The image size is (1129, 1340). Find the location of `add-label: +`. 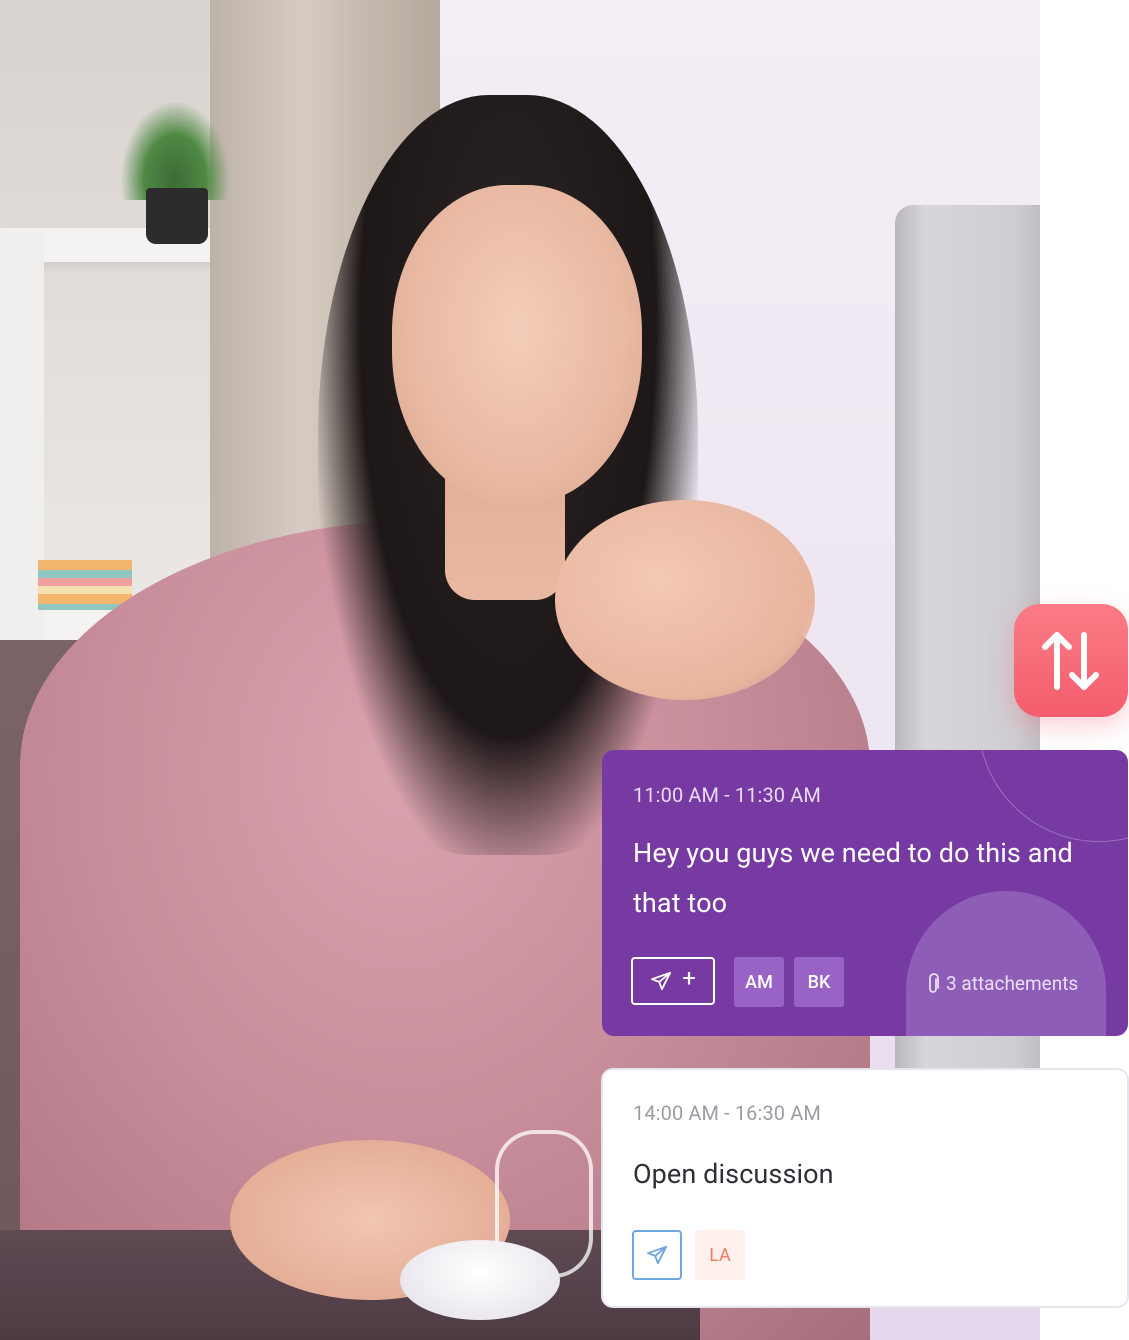

add-label: + is located at coordinates (689, 978).